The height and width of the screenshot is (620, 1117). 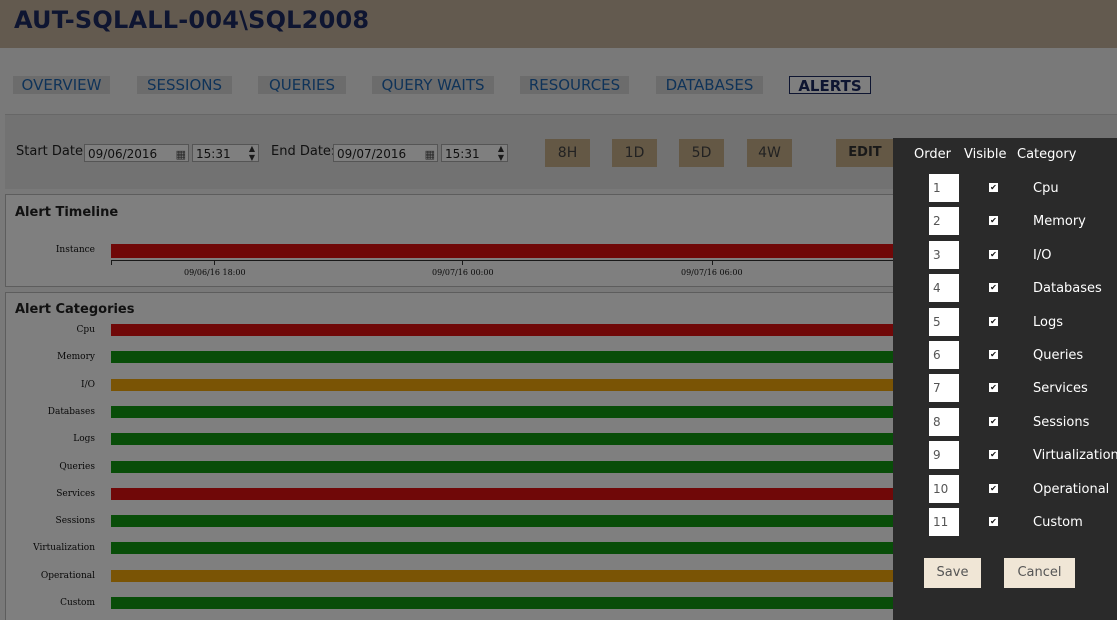 I want to click on order-input: 3, so click(x=944, y=254).